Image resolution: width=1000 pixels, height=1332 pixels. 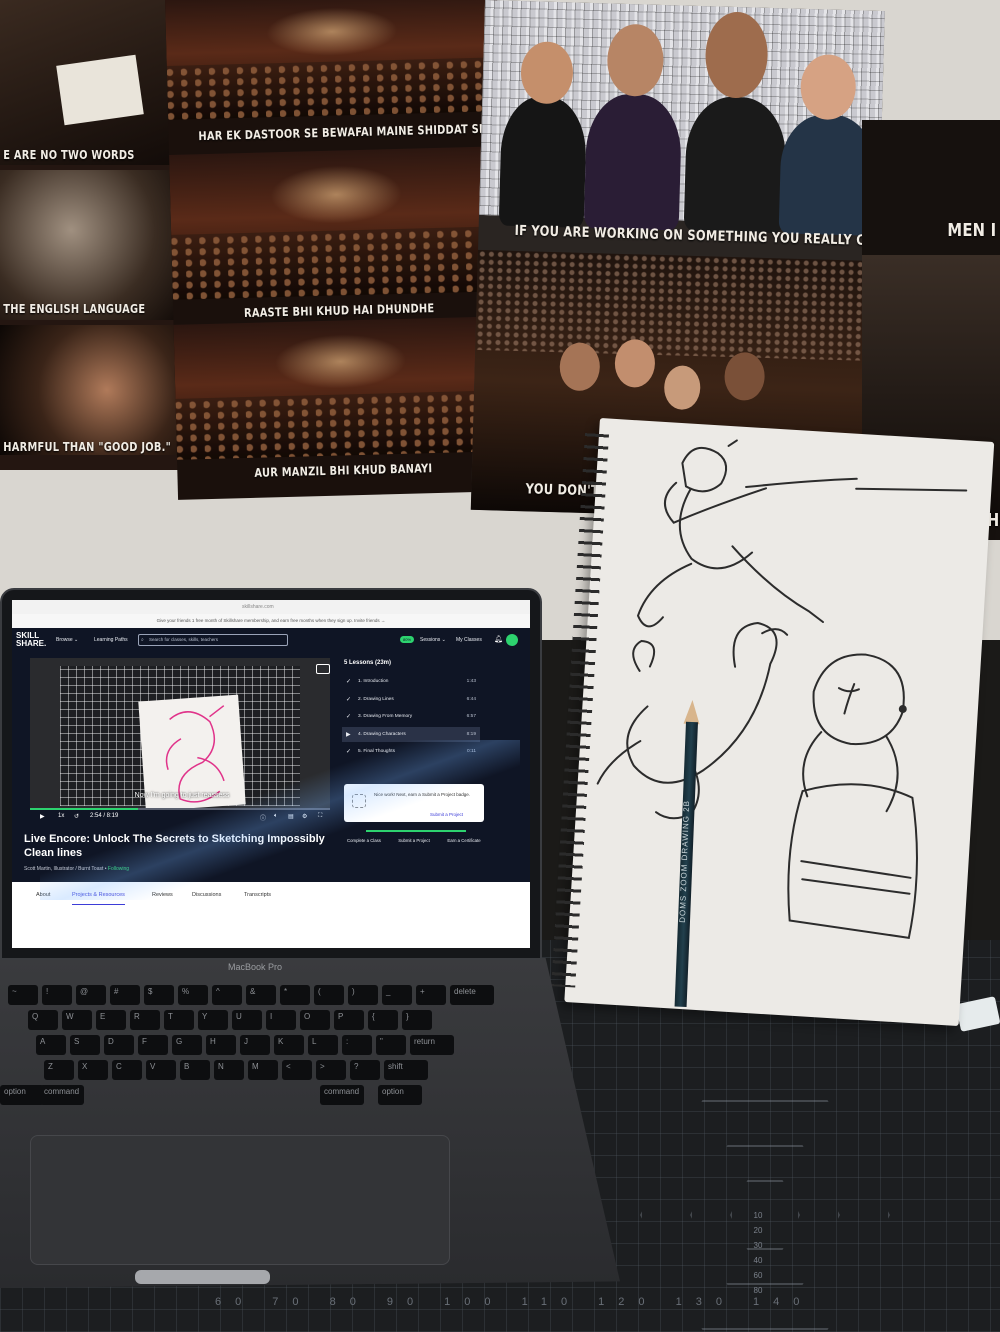 What do you see at coordinates (472, 995) in the screenshot?
I see `key: delete` at bounding box center [472, 995].